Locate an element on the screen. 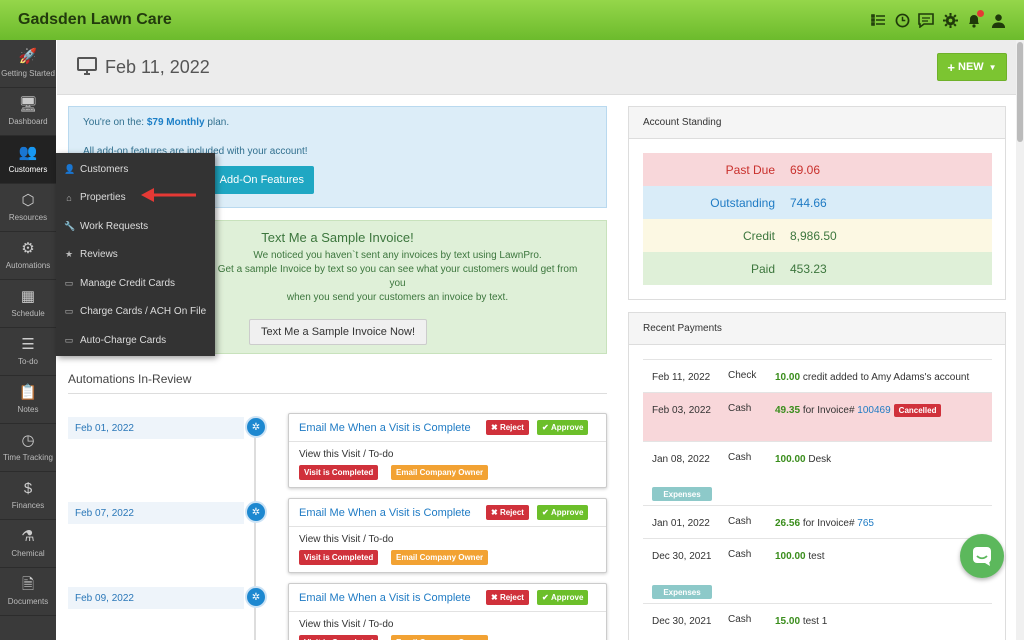  sidebar-item-finances: $ Finances is located at coordinates (28, 496).